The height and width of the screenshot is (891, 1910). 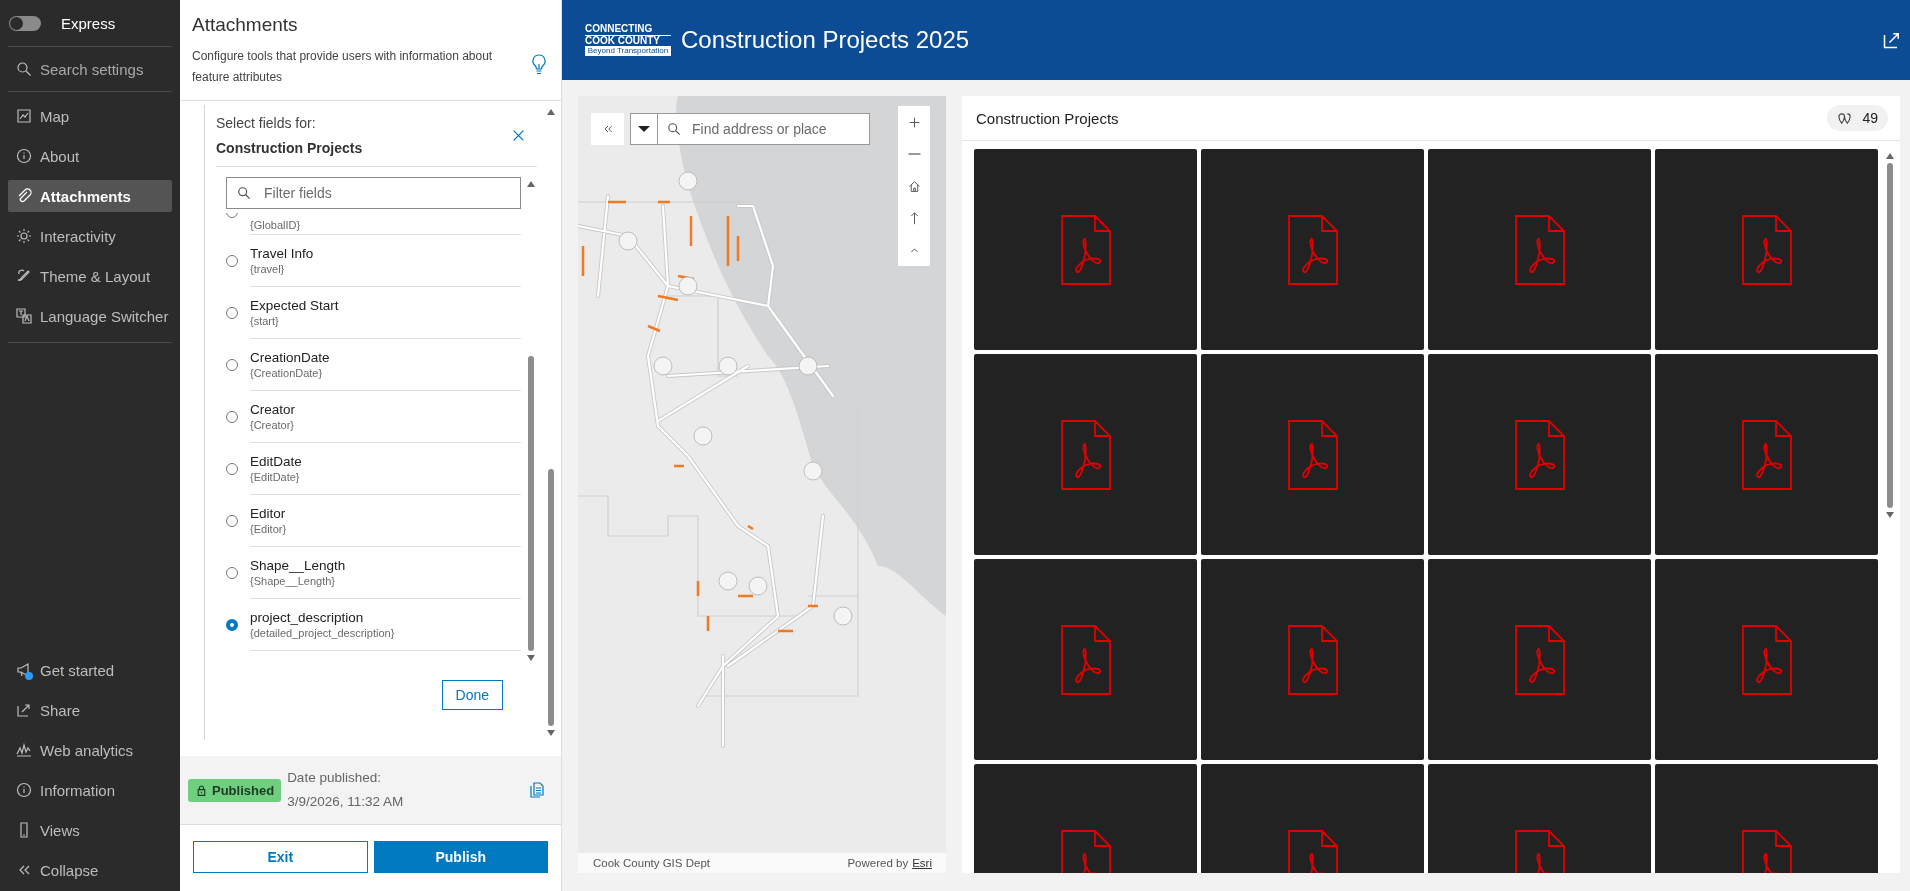 I want to click on field-name: project_description, so click(x=307, y=617).